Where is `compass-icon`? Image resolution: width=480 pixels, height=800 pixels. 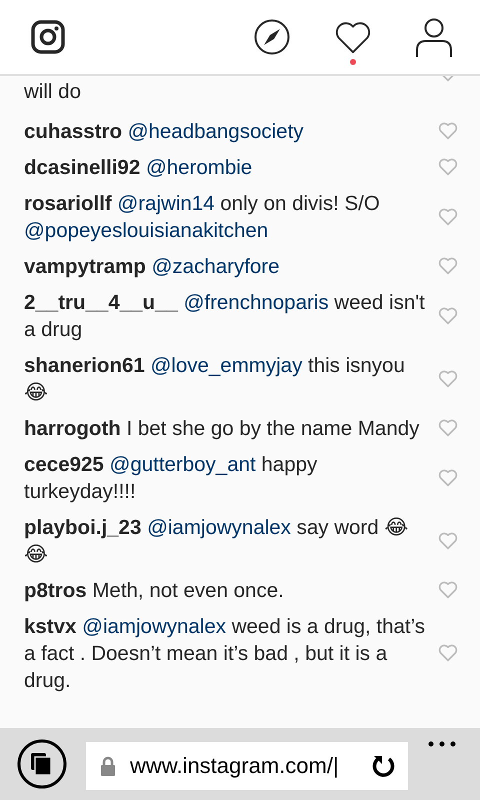 compass-icon is located at coordinates (272, 37).